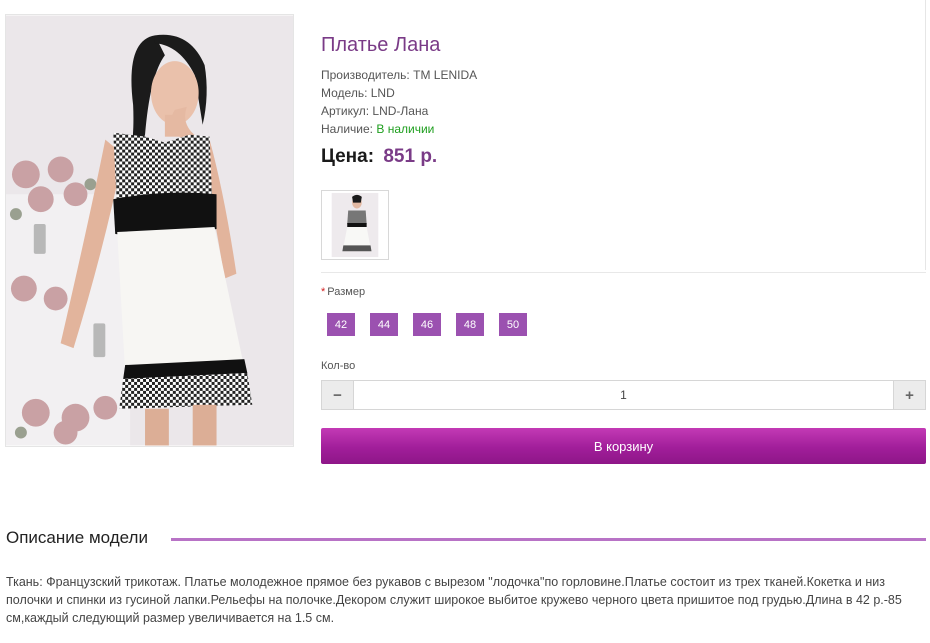 The image size is (930, 643). I want to click on size-button-46: 46, so click(427, 324).